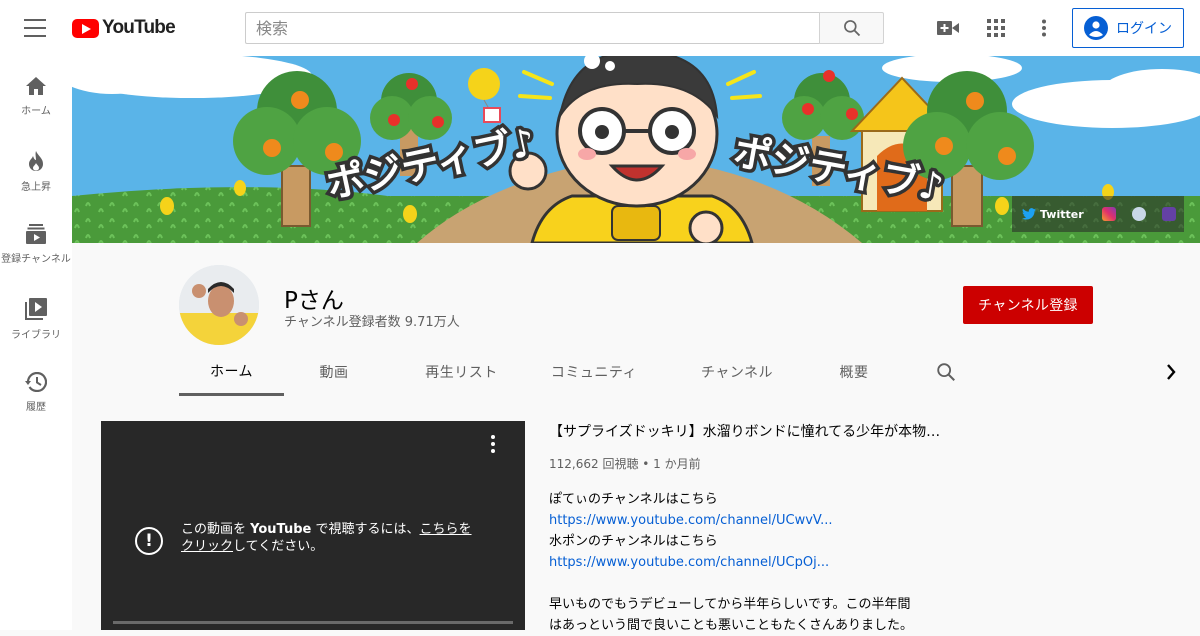 This screenshot has height=636, width=1200. Describe the element at coordinates (278, 546) in the screenshot. I see `player-msg-suffix: してください。` at that location.